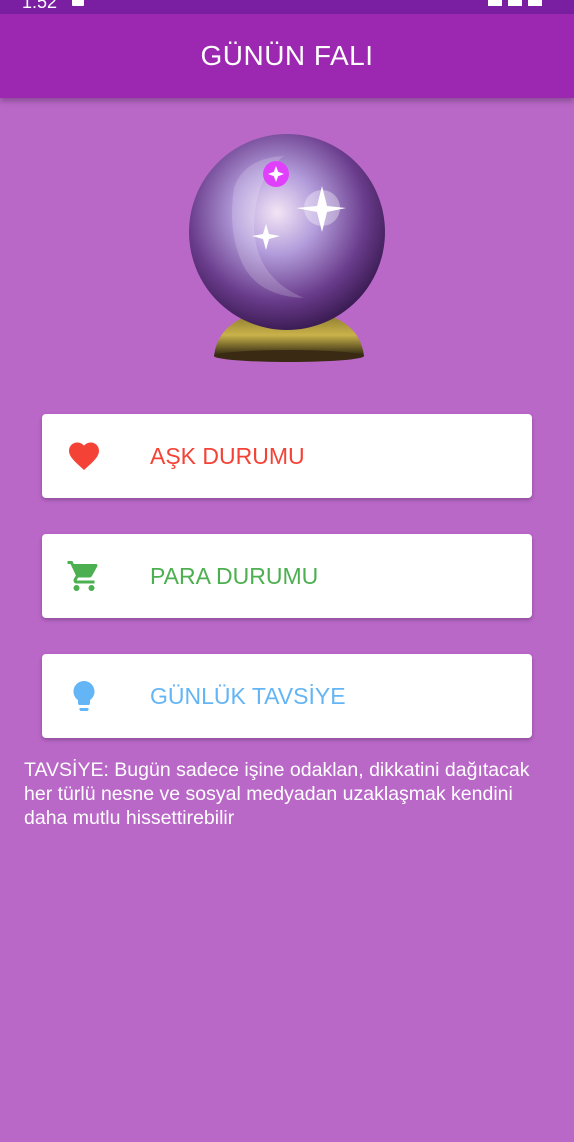 The width and height of the screenshot is (574, 1142). Describe the element at coordinates (84, 696) in the screenshot. I see `lightbulb-icon` at that location.